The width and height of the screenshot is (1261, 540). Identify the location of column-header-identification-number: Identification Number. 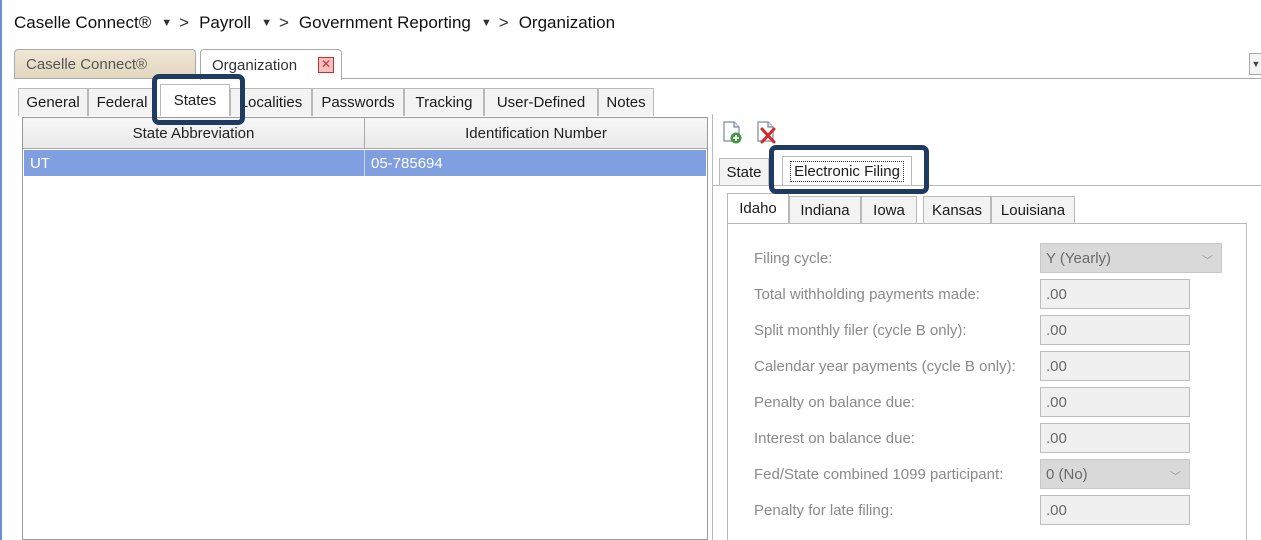
(536, 133).